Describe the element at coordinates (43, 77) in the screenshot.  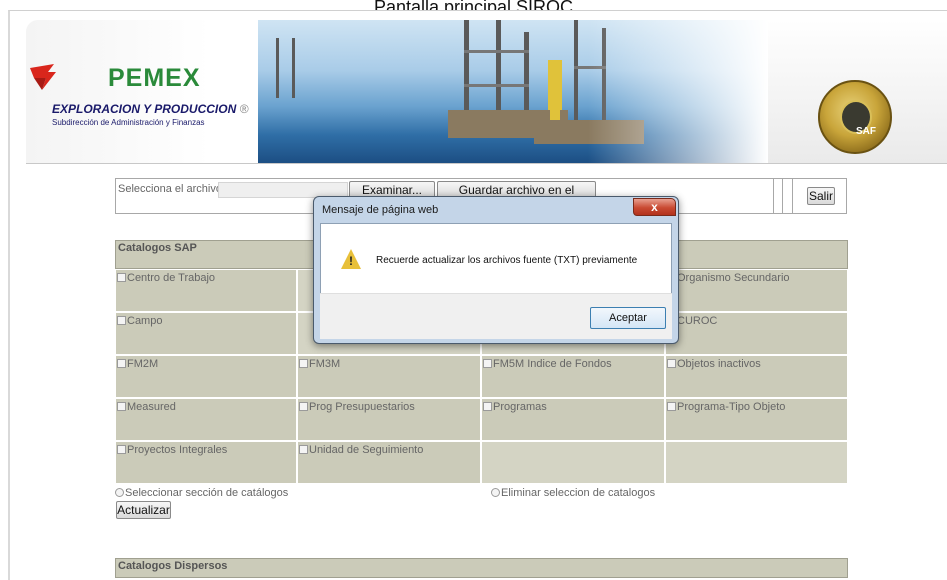
I see `pemex-eagle-logo` at that location.